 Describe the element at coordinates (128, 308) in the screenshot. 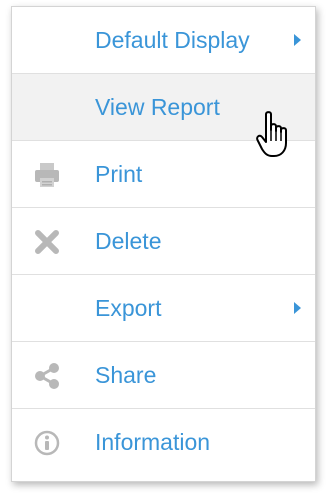

I see `menu-item-label: Export` at that location.